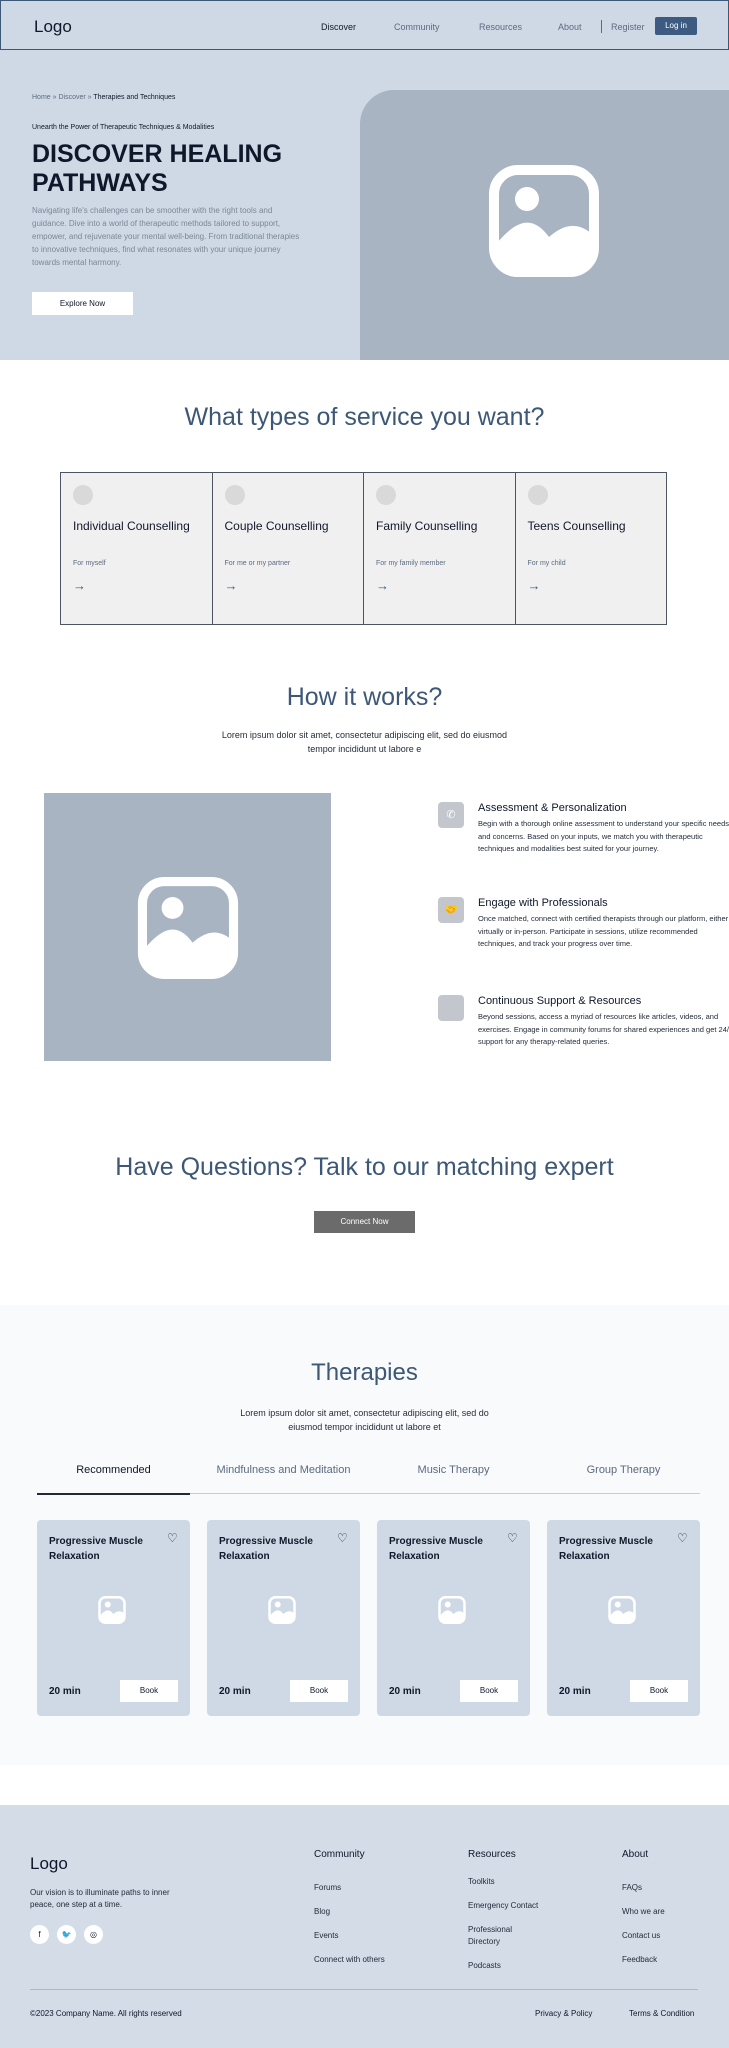 This screenshot has width=729, height=2048. What do you see at coordinates (417, 27) in the screenshot?
I see `nav-link-community: Community` at bounding box center [417, 27].